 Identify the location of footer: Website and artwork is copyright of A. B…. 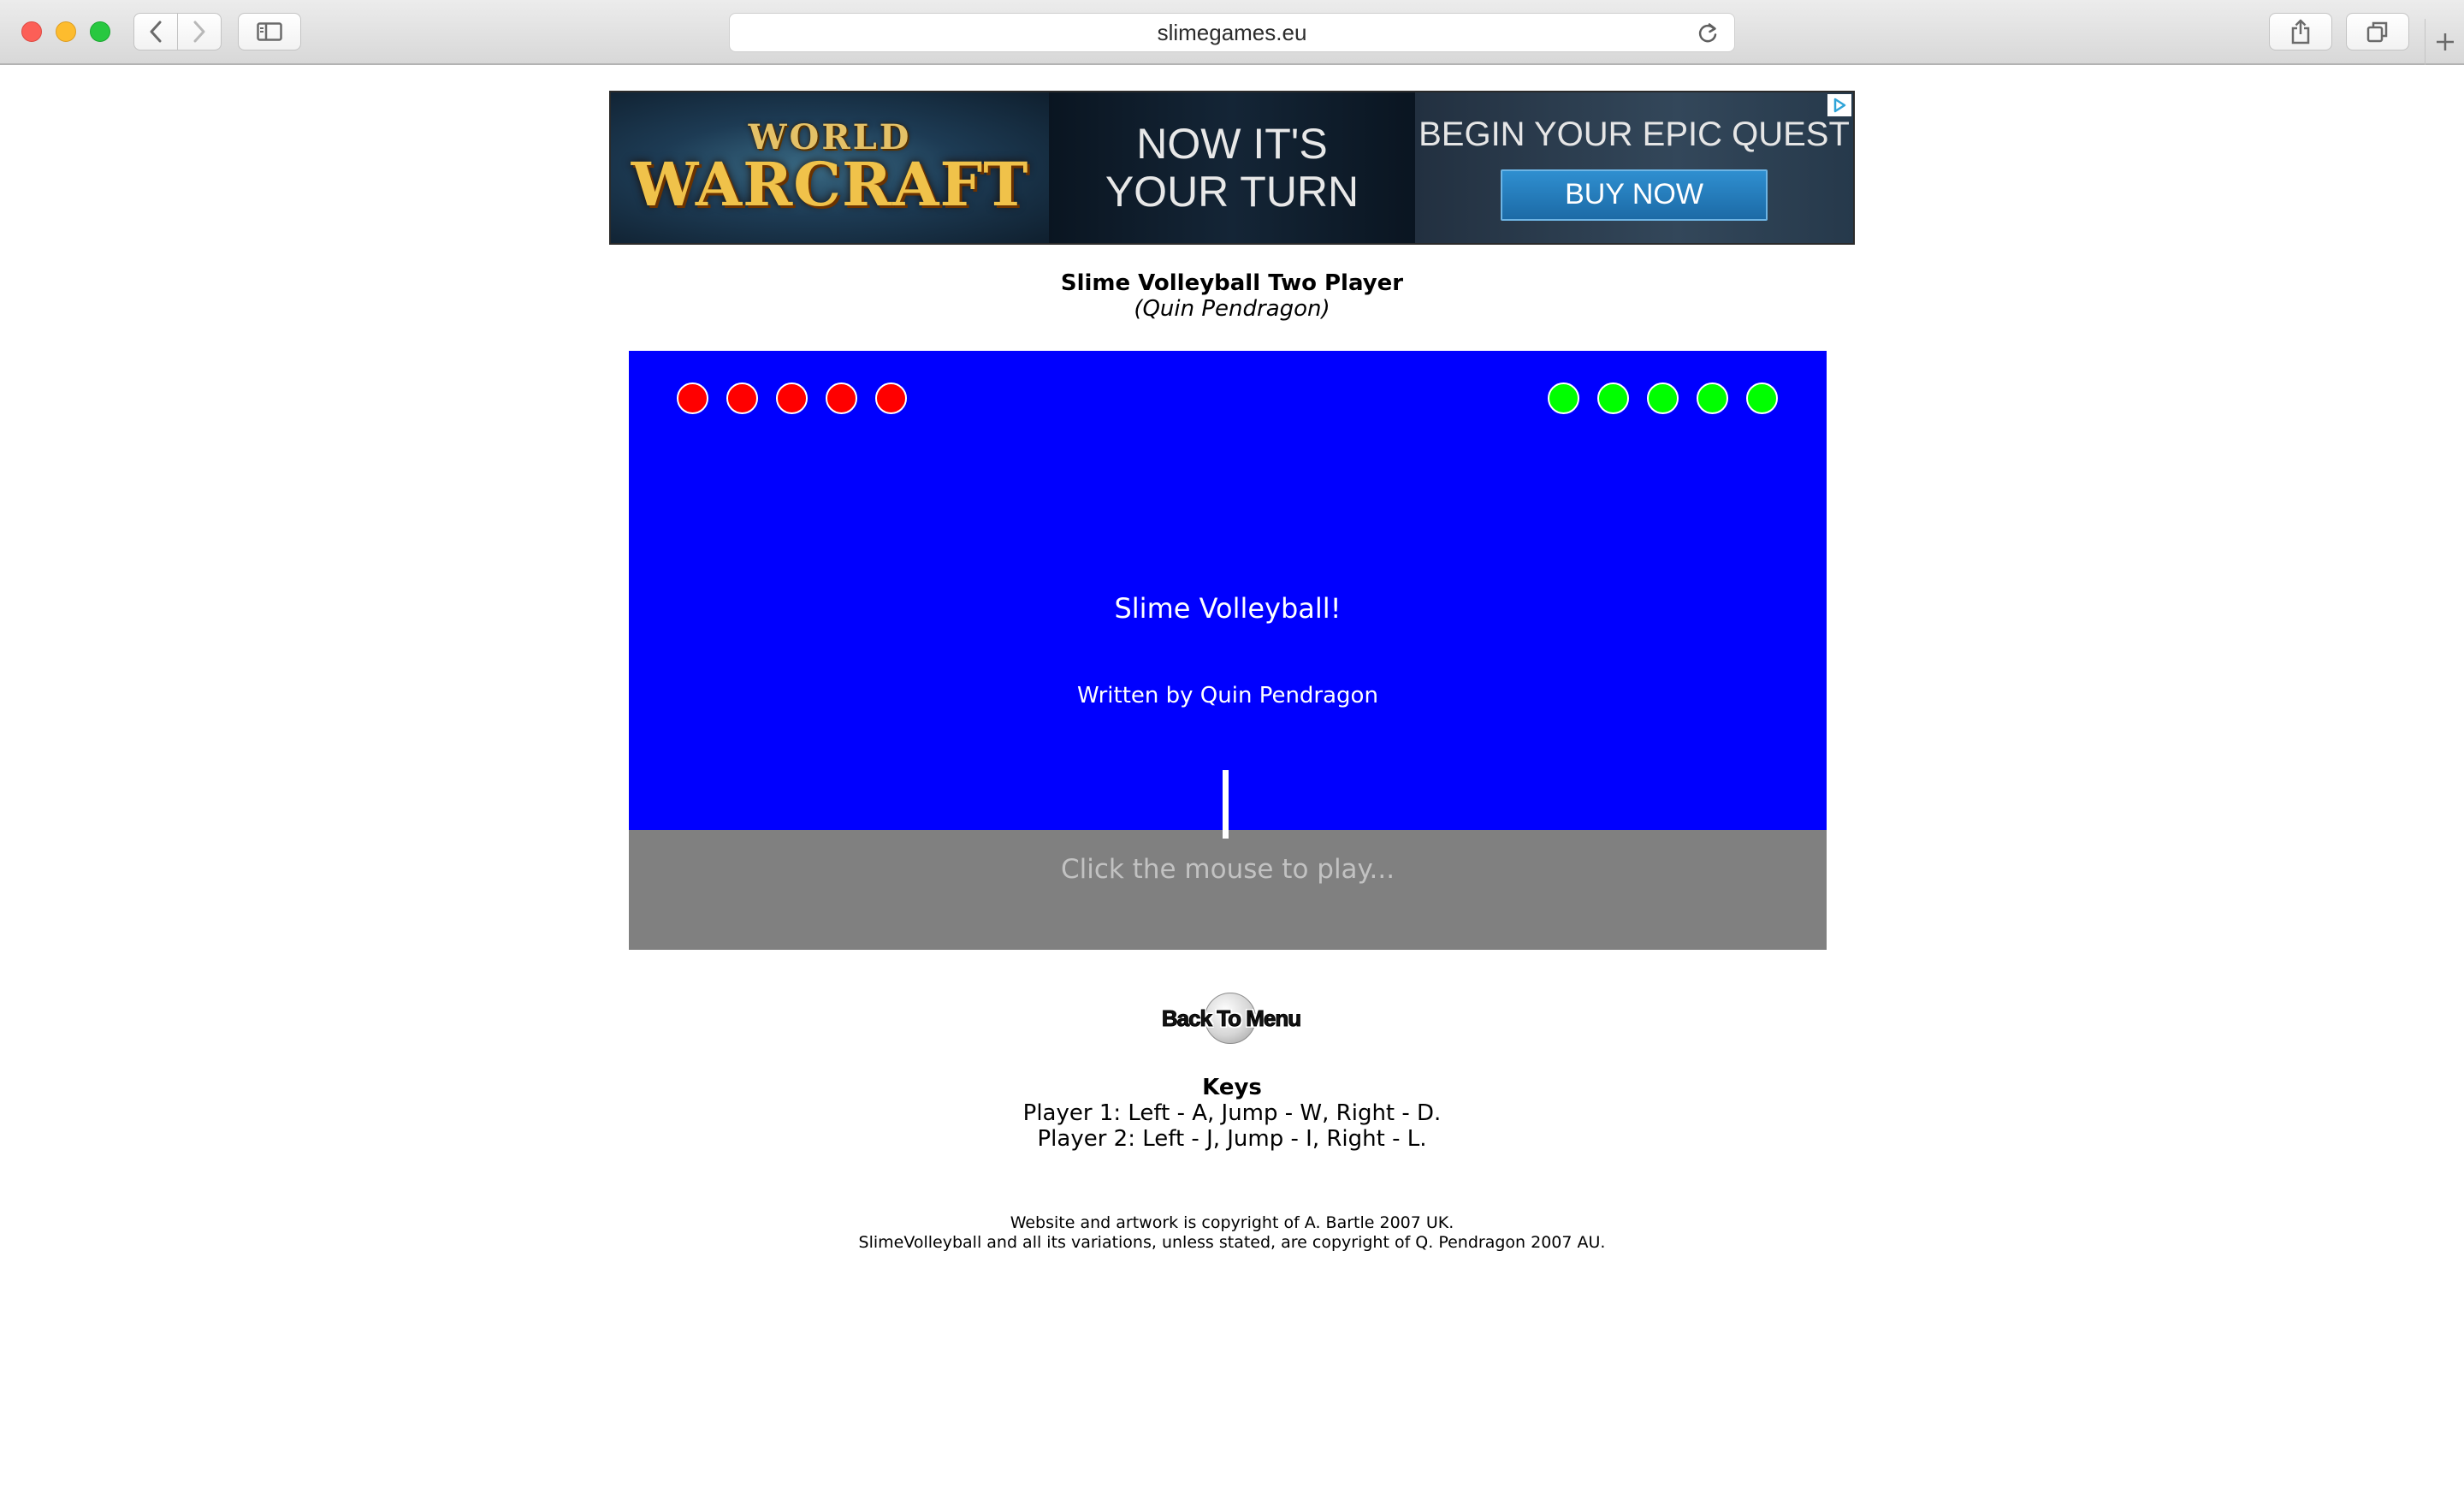
(1232, 1233).